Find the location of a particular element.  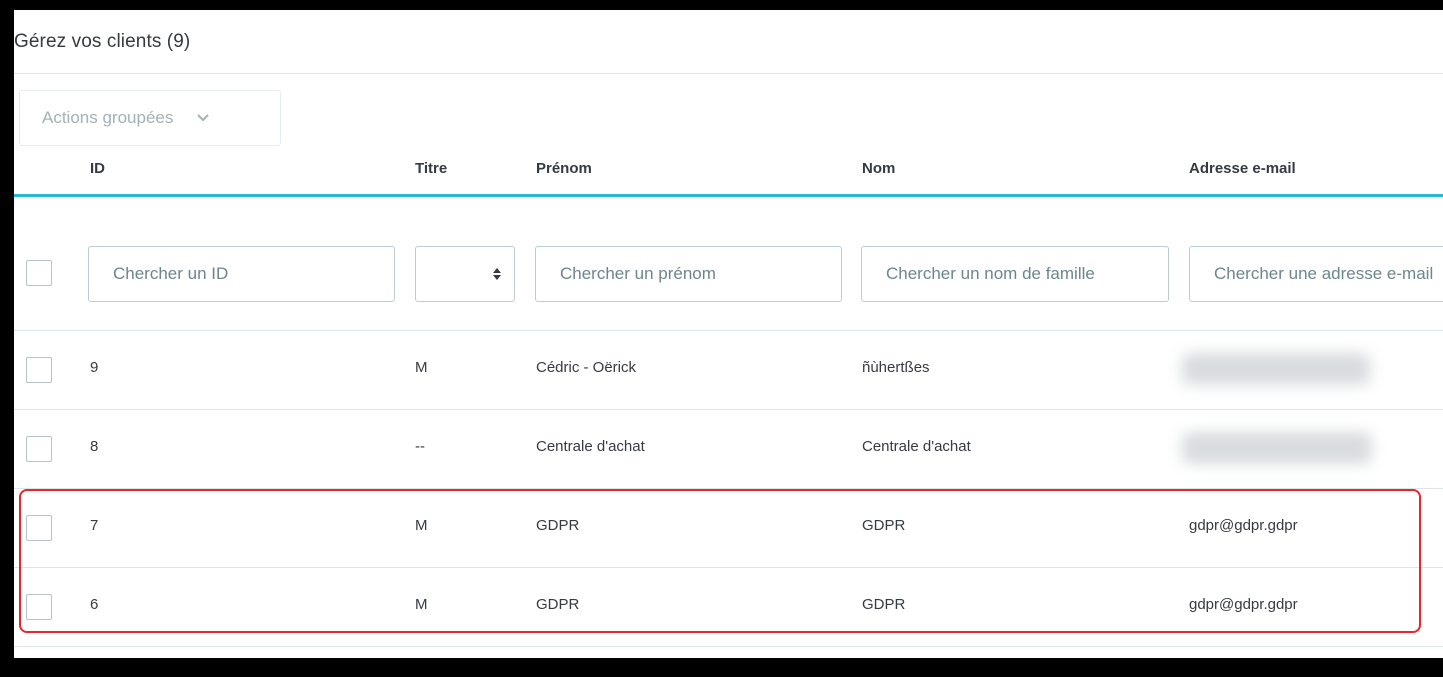

cell-id: 8 is located at coordinates (94, 446).